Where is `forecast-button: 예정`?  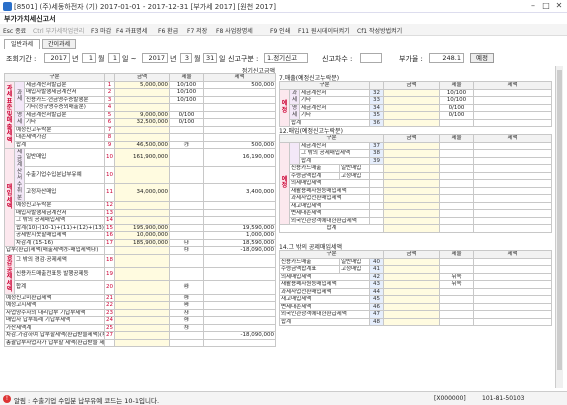 forecast-button: 예정 is located at coordinates (482, 58).